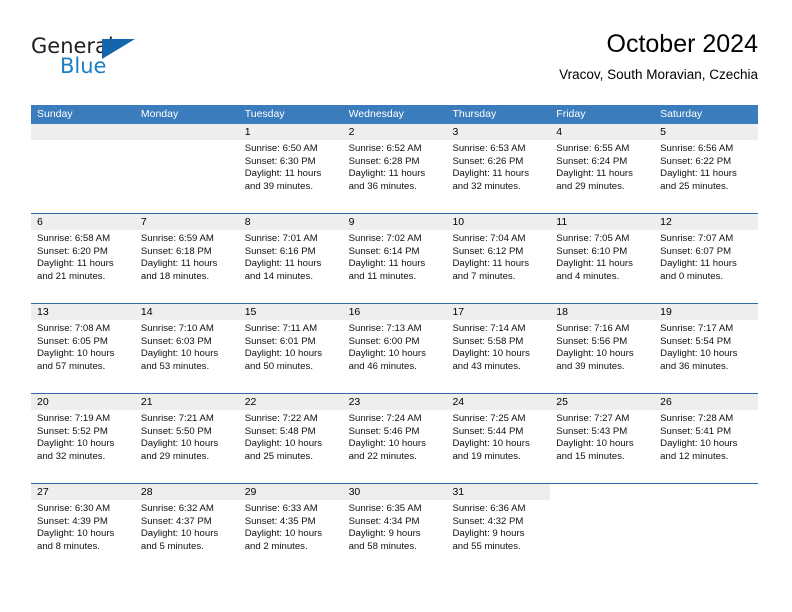  Describe the element at coordinates (172, 546) in the screenshot. I see `daylight-text-line2: and 5 minutes.` at that location.